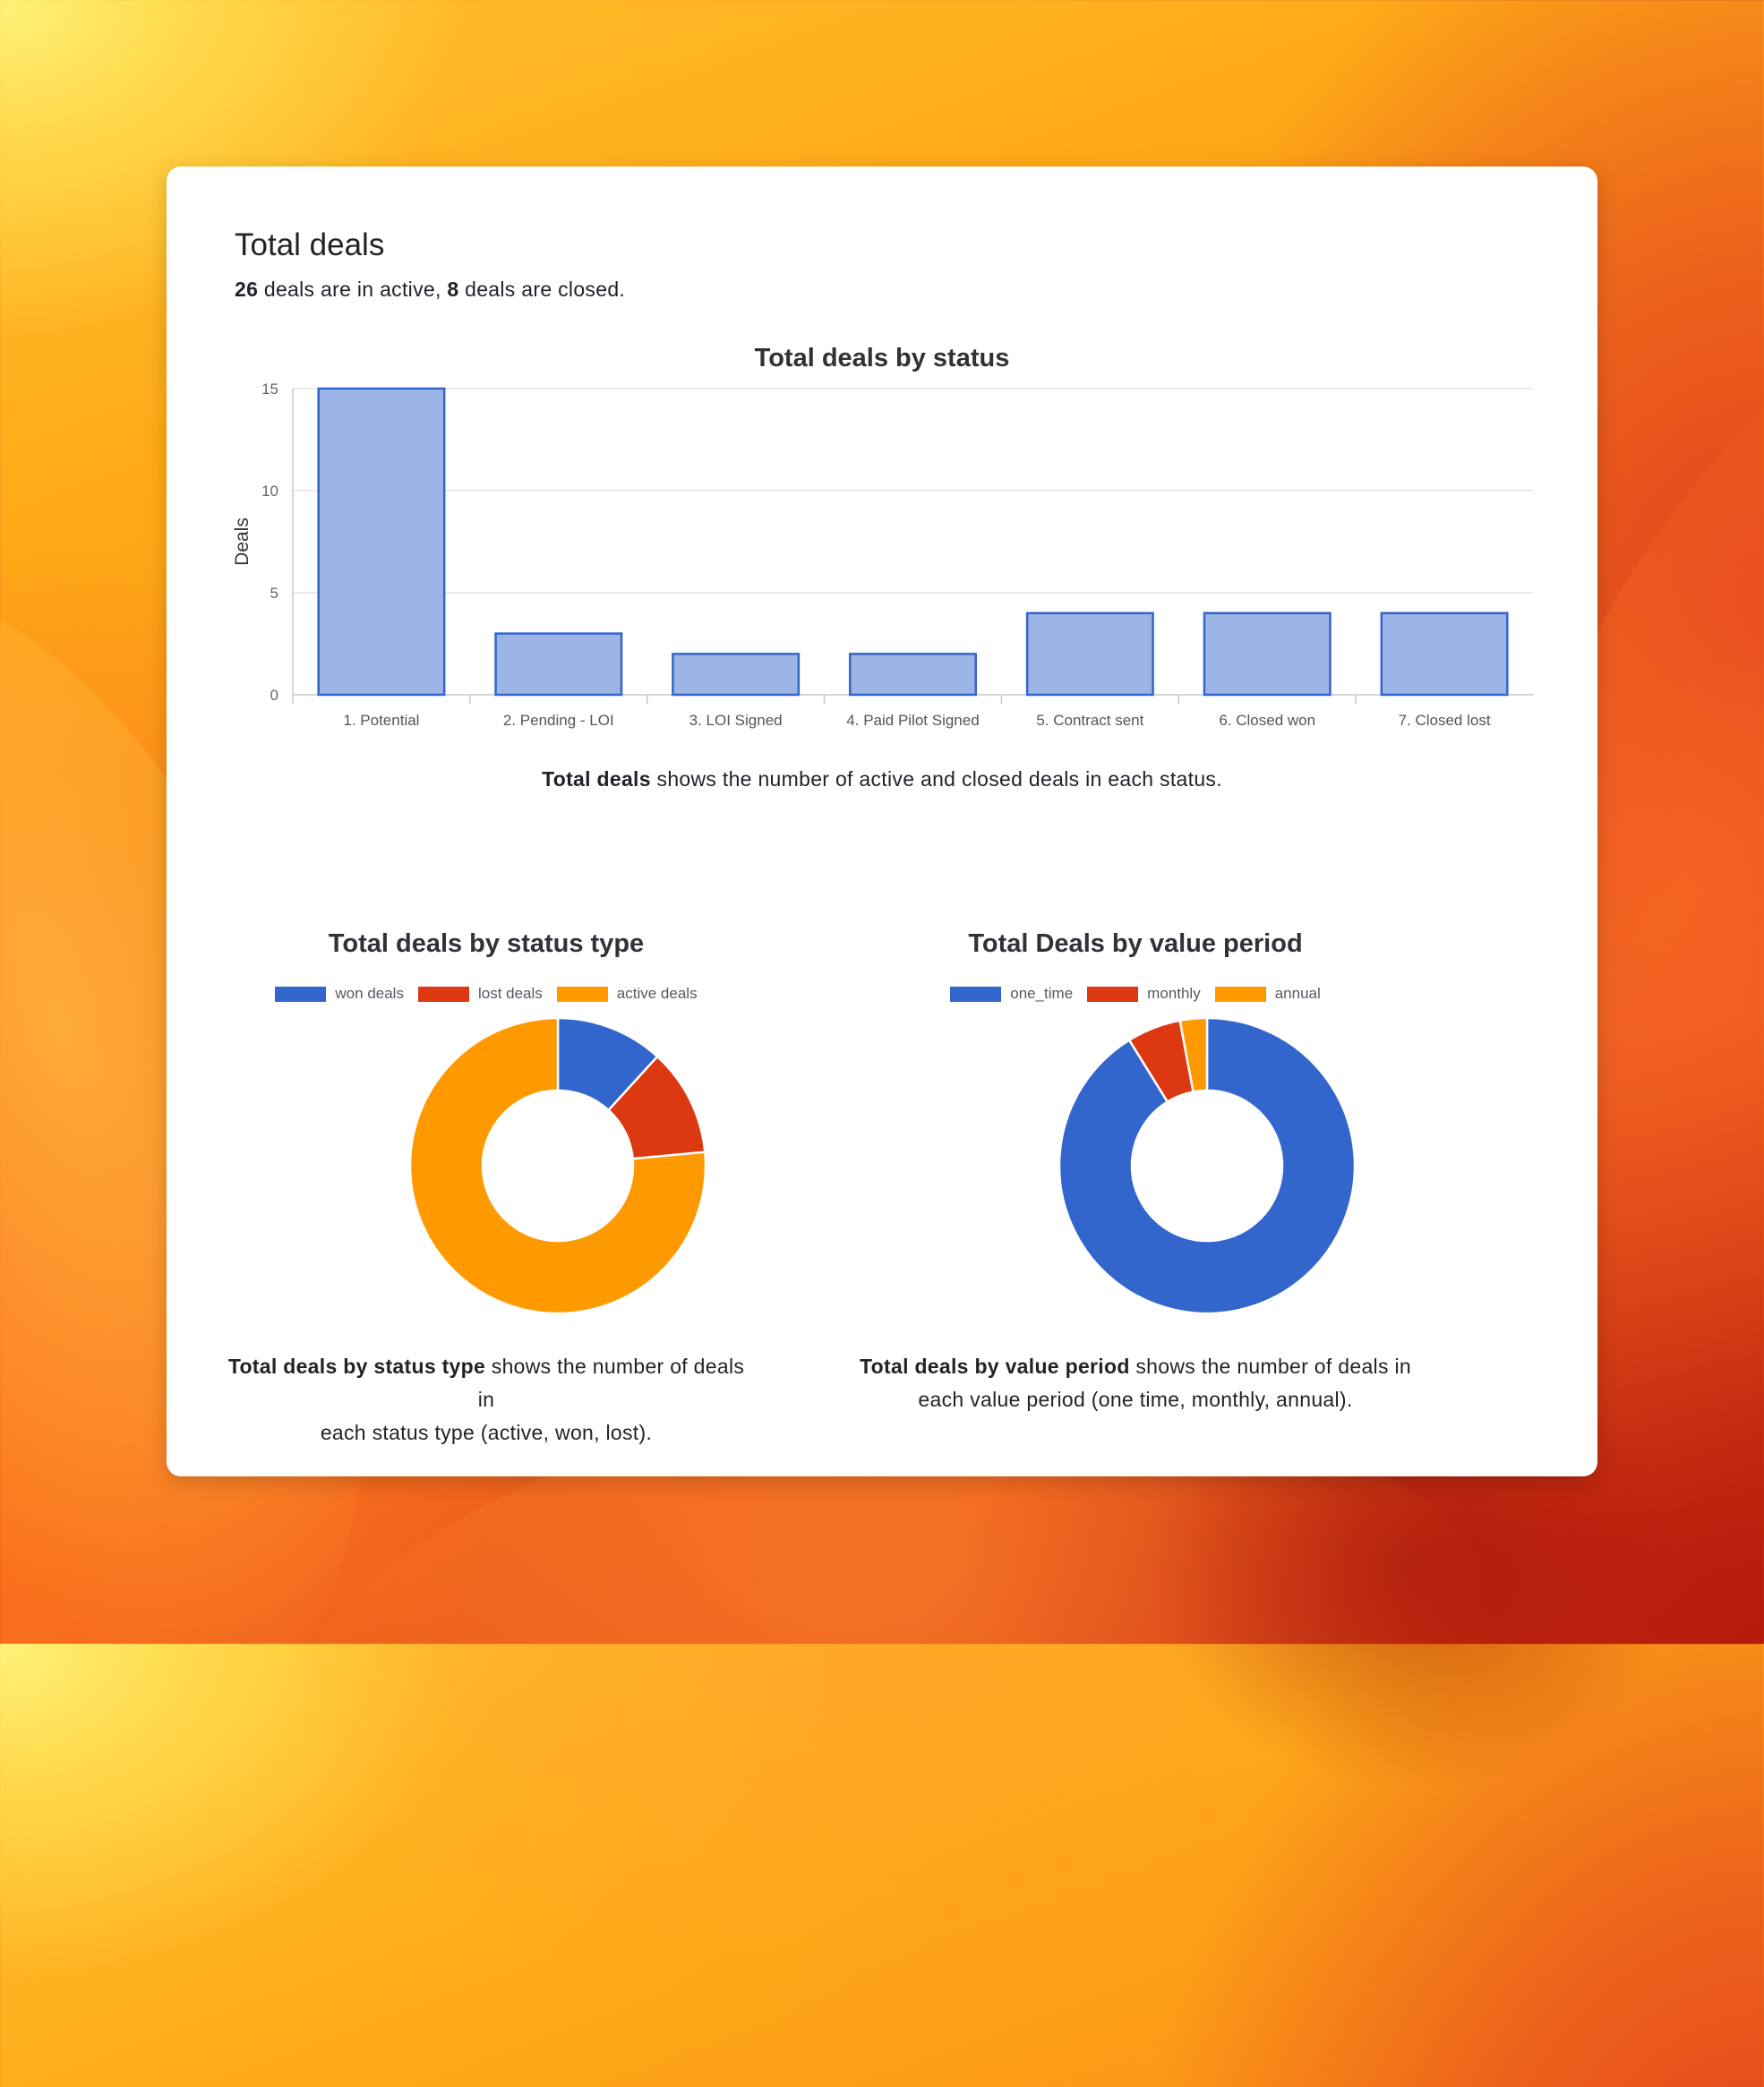 The image size is (1764, 2087). Describe the element at coordinates (487, 944) in the screenshot. I see `status-type-chart-title: Total deals by status type` at that location.